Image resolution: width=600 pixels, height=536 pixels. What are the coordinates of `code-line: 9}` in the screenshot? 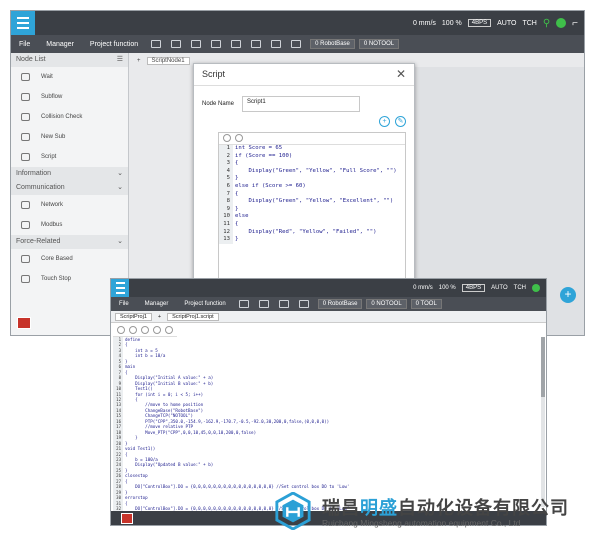 It's located at (312, 209).